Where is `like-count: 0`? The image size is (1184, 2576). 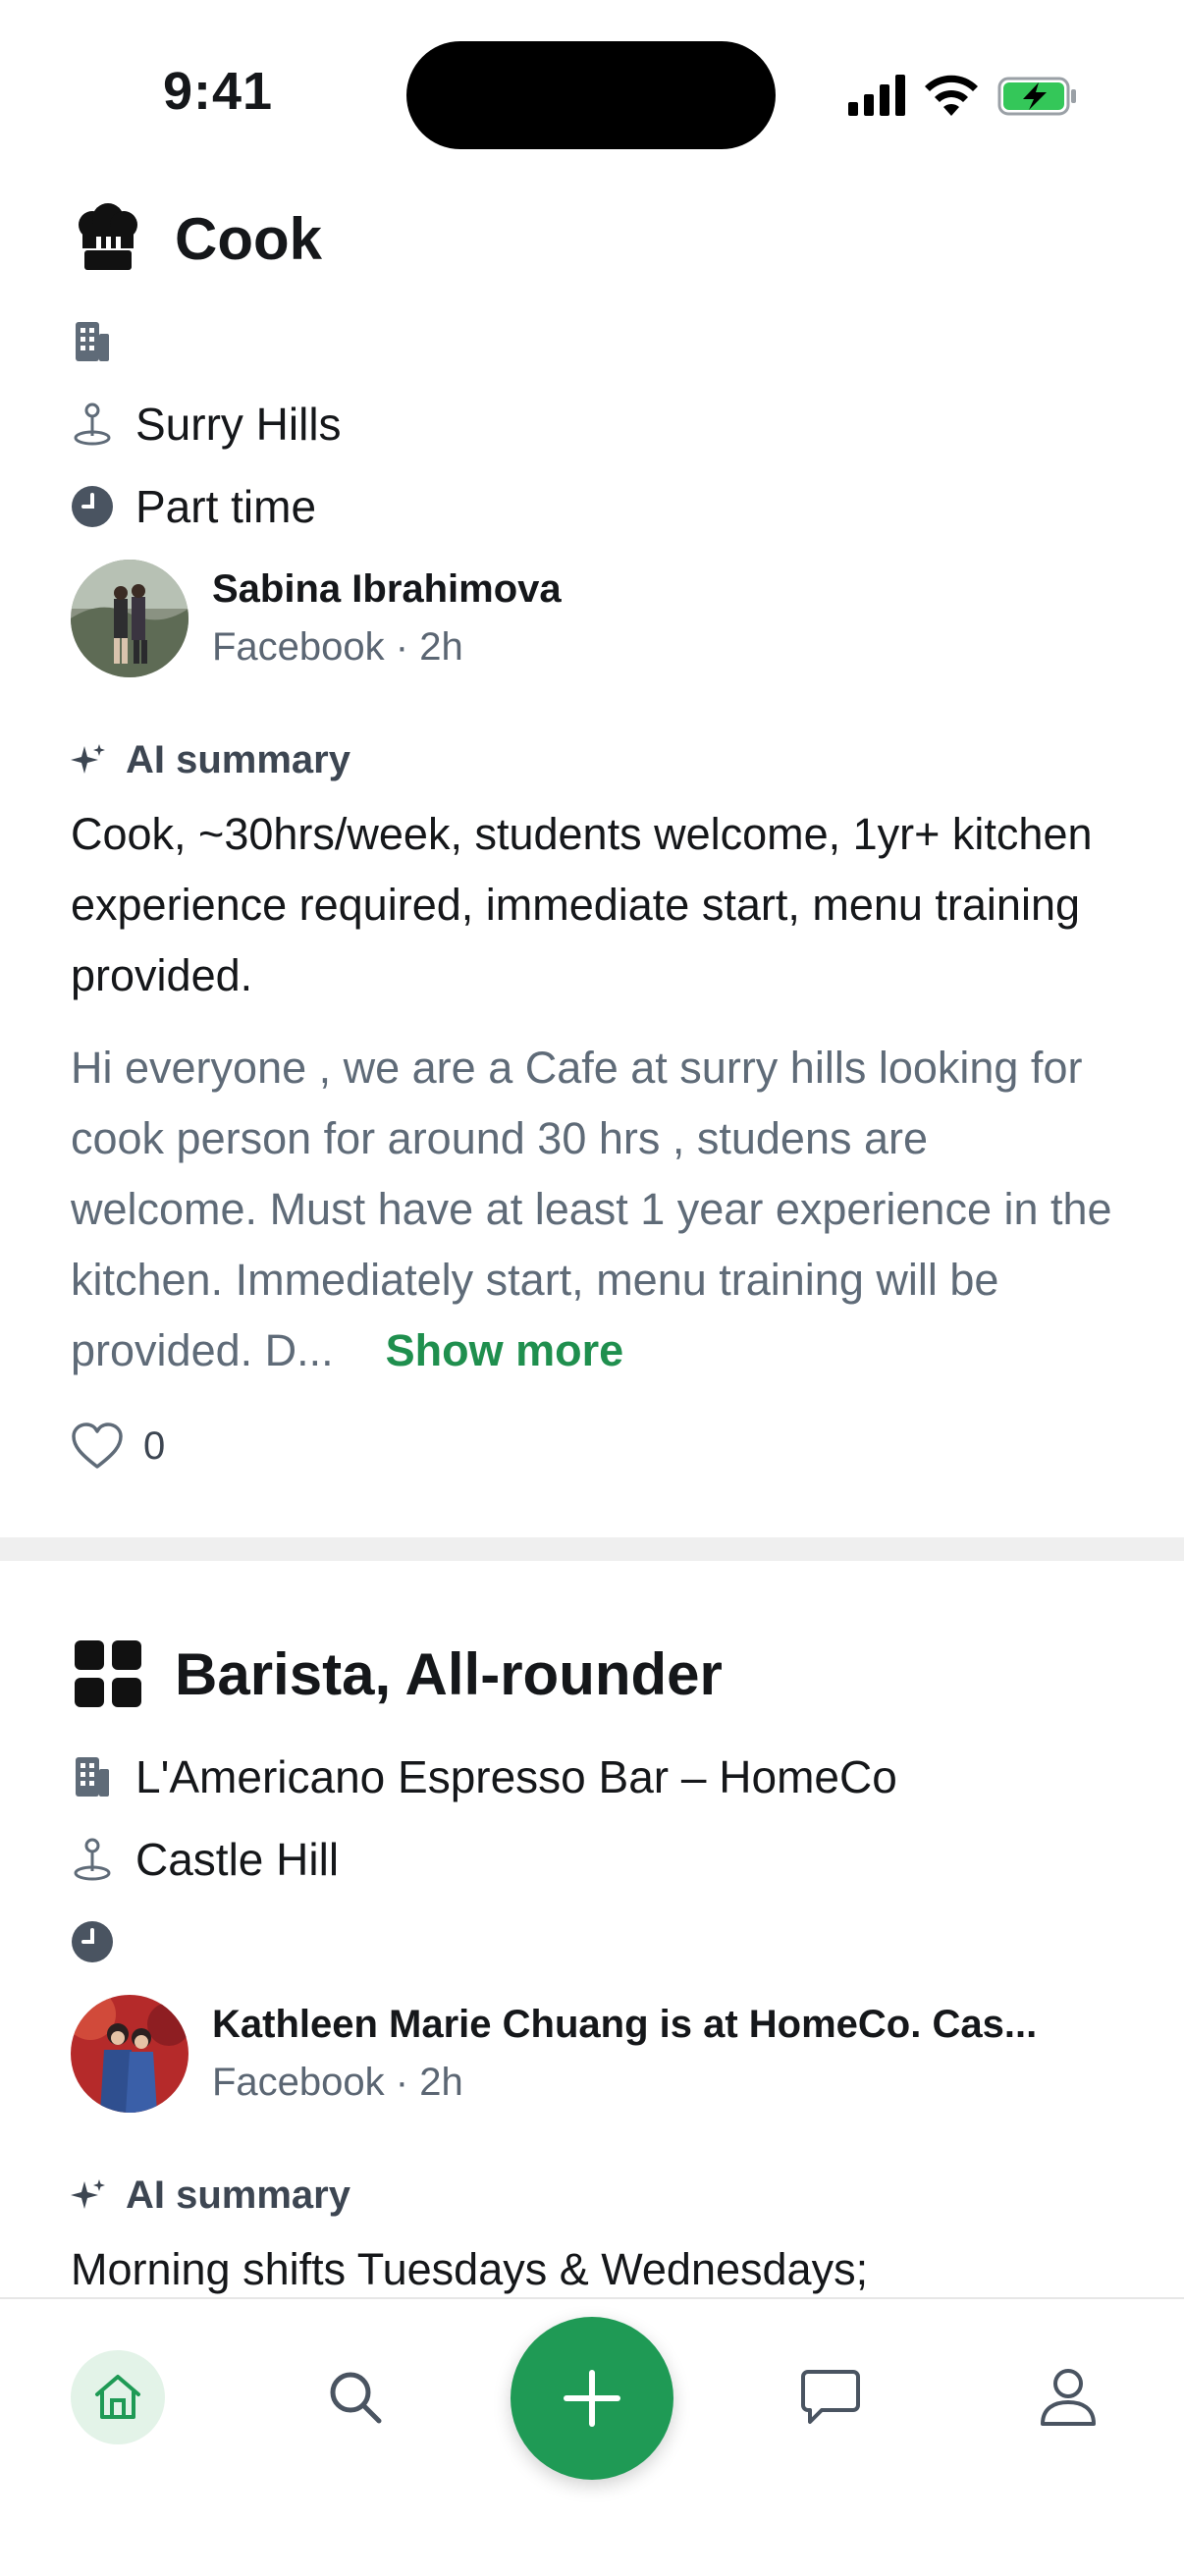 like-count: 0 is located at coordinates (154, 1445).